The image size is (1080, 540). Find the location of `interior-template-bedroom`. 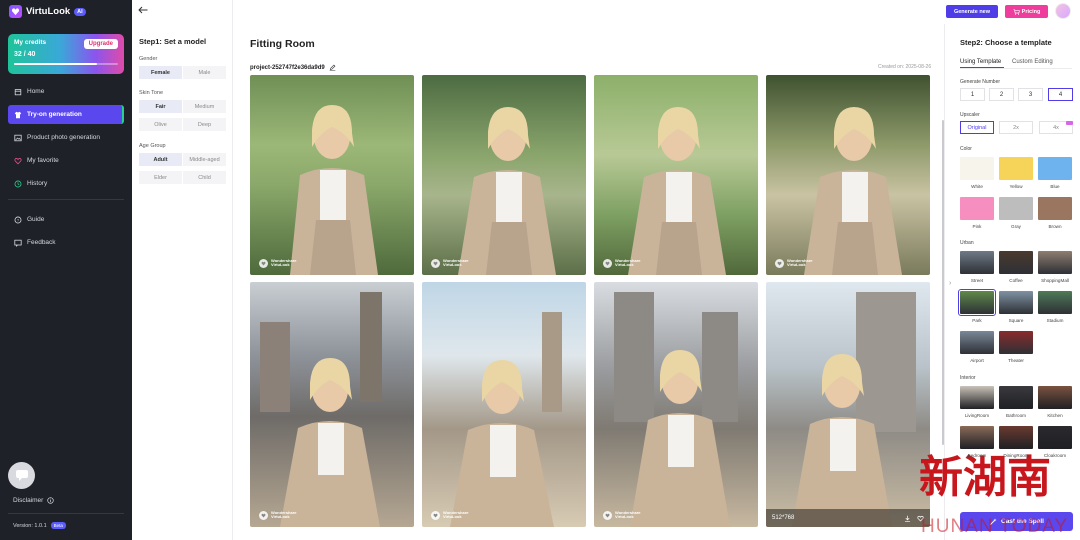

interior-template-bedroom is located at coordinates (977, 437).